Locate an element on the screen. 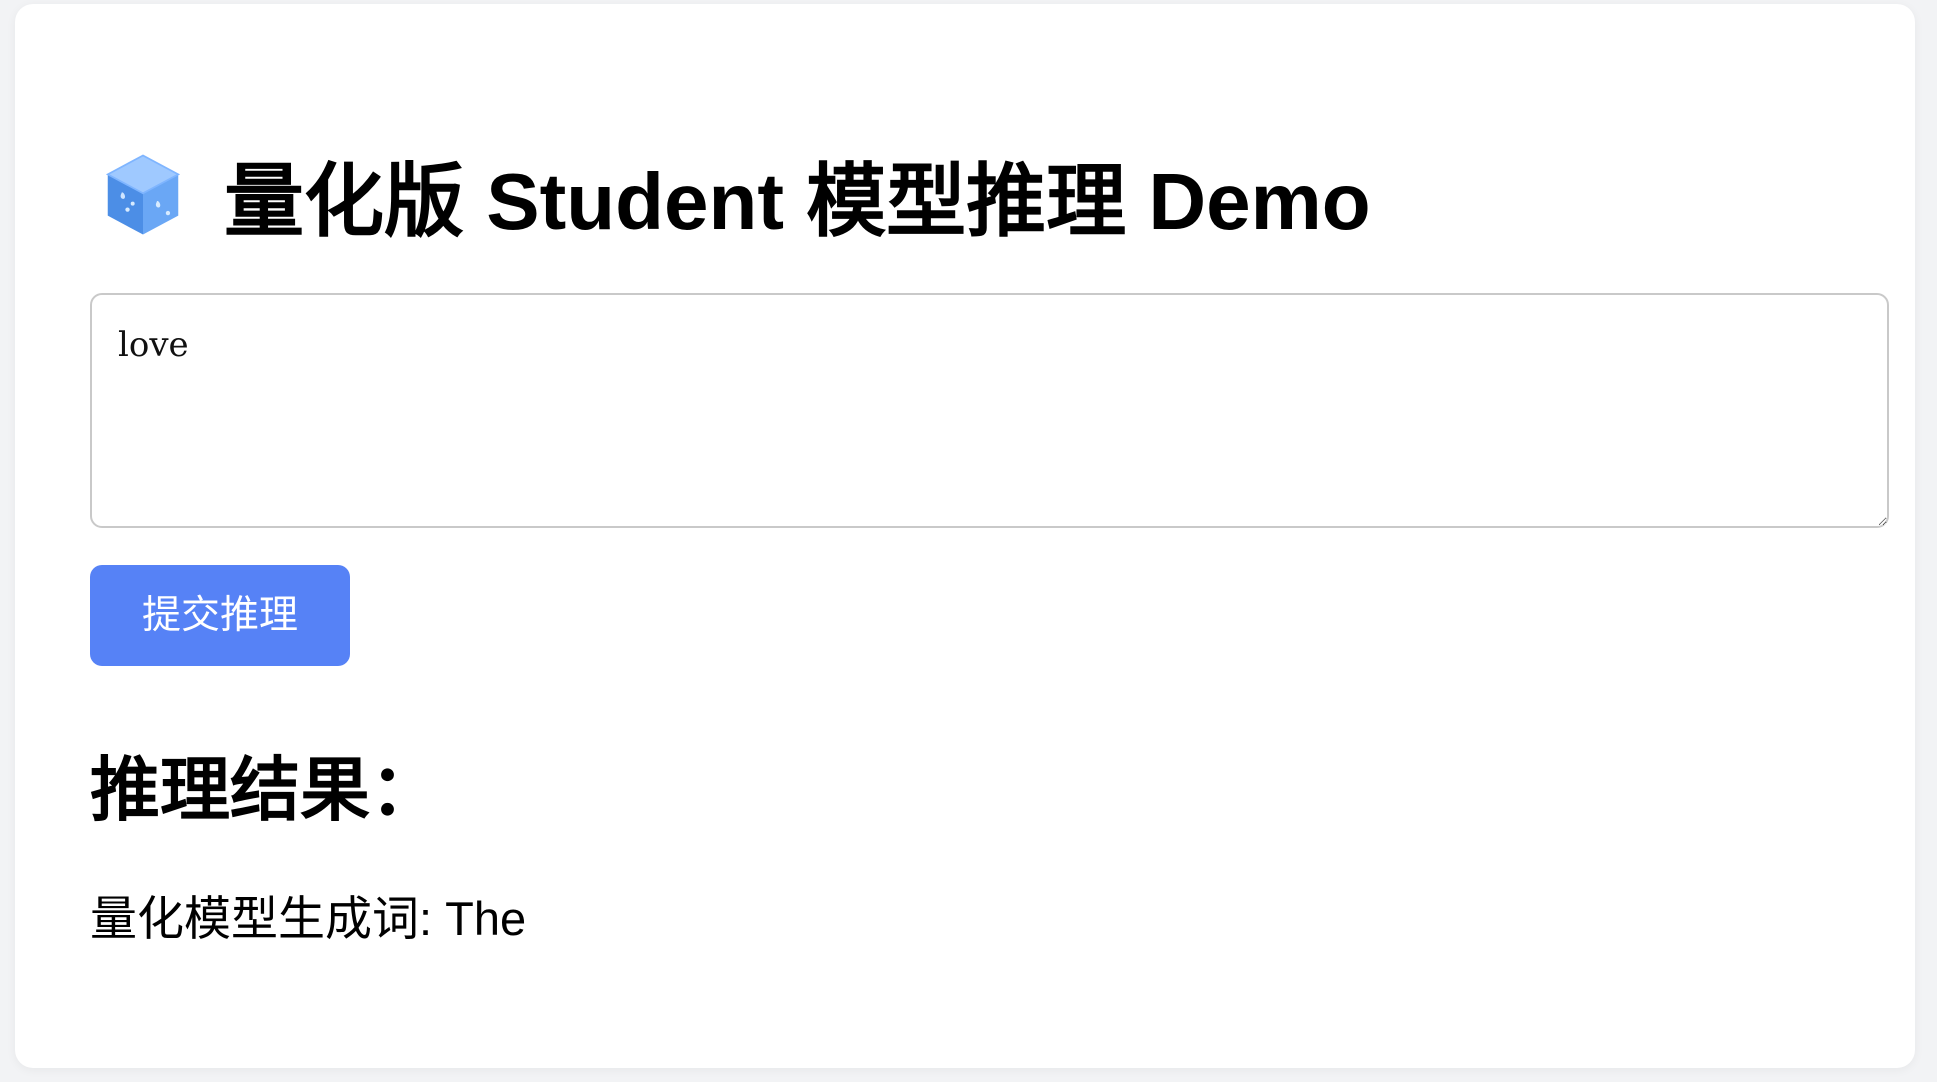 This screenshot has width=1937, height=1082. result-value: The is located at coordinates (486, 918).